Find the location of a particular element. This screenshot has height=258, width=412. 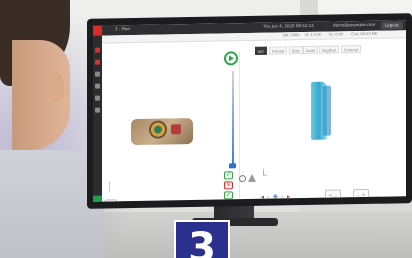

tab-init: Init is located at coordinates (261, 50).